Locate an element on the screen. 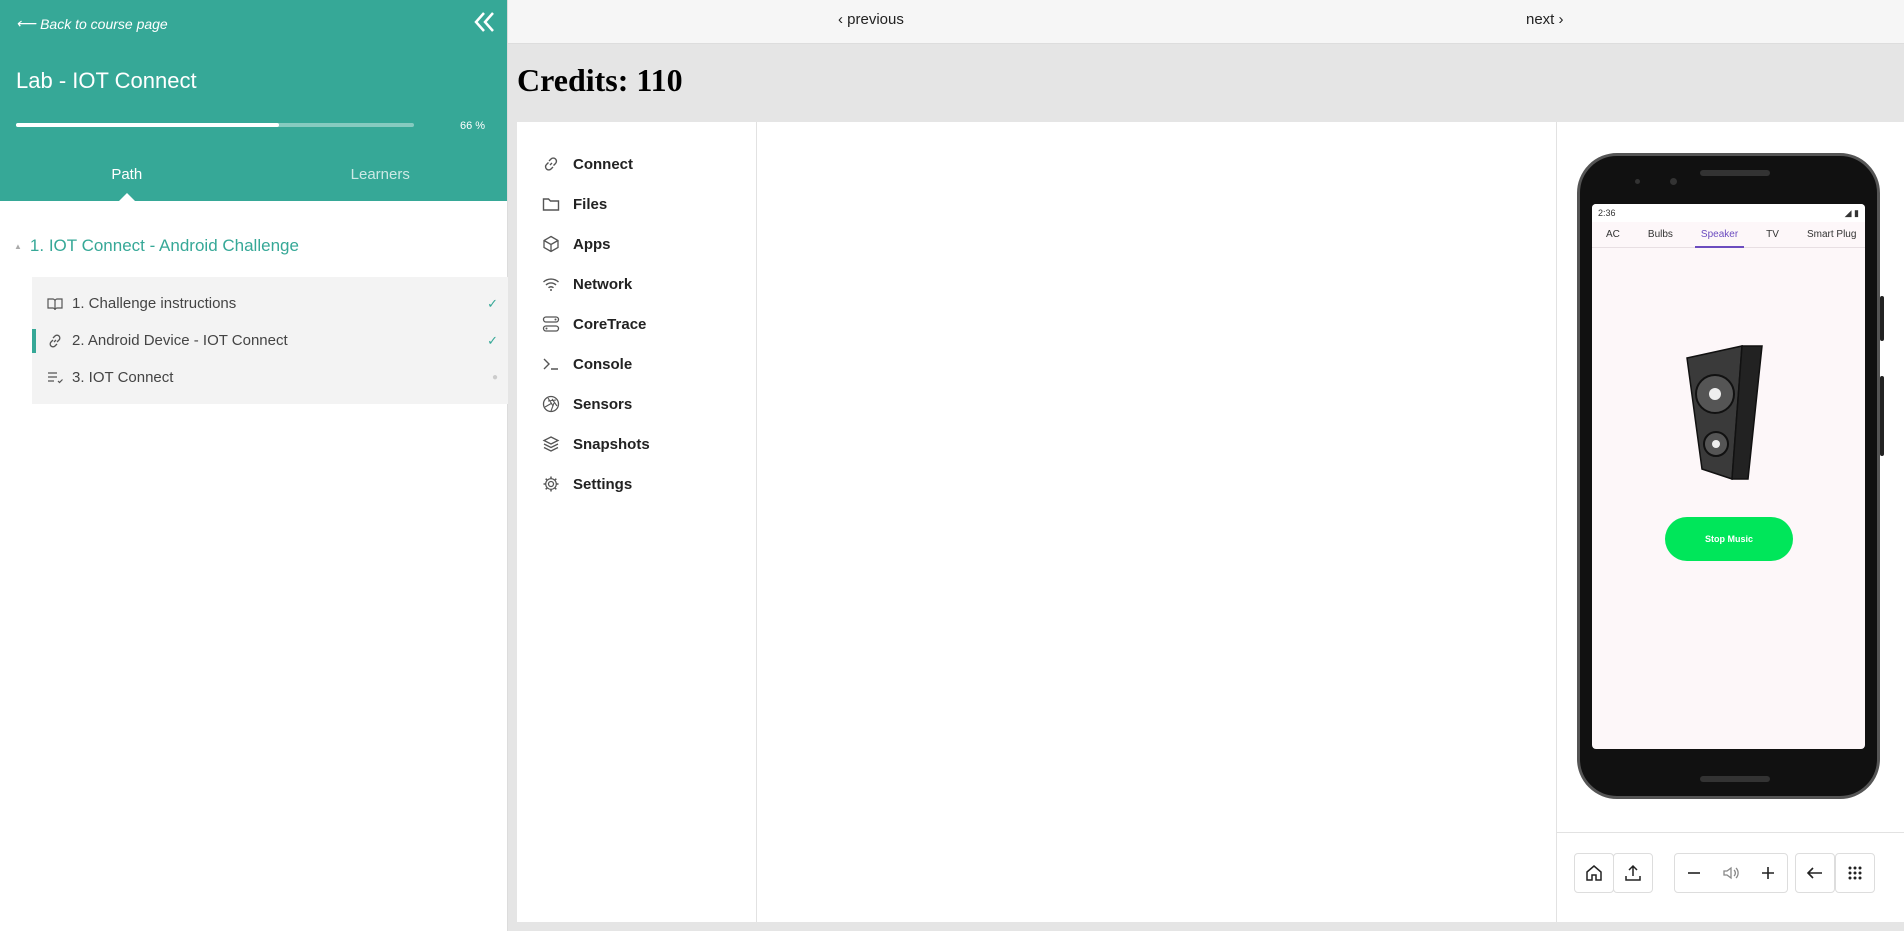 The image size is (1904, 931). volume-icon is located at coordinates (1731, 873).